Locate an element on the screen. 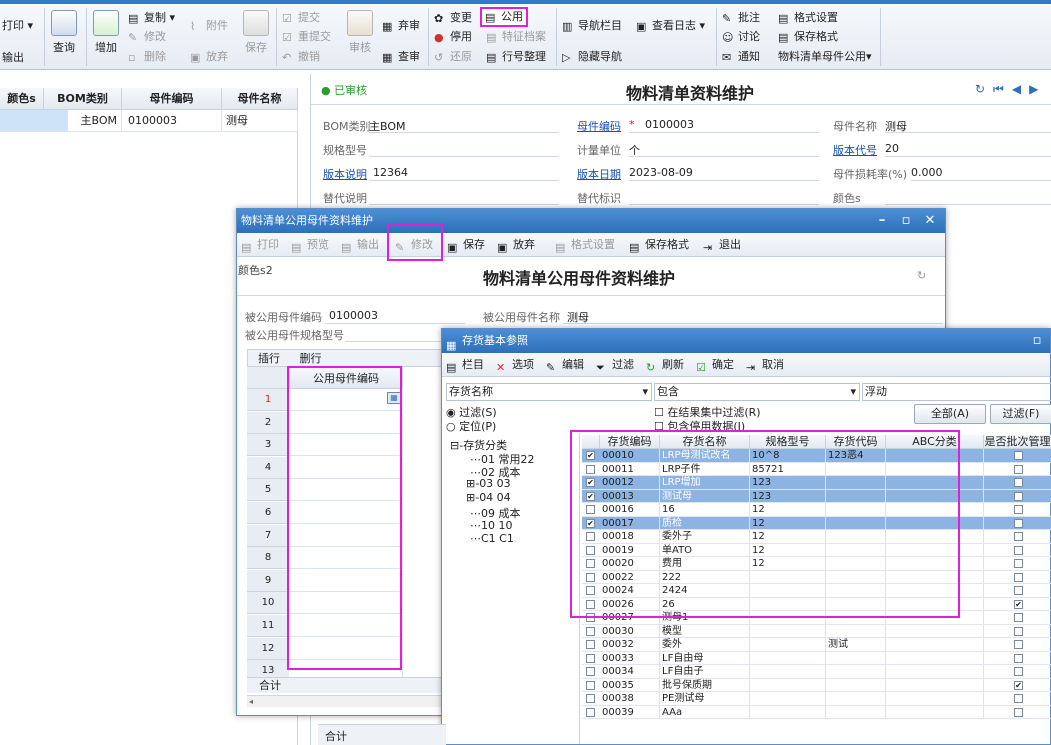 This screenshot has width=1051, height=745. table-row: 00034 LF自由子 is located at coordinates (816, 672).